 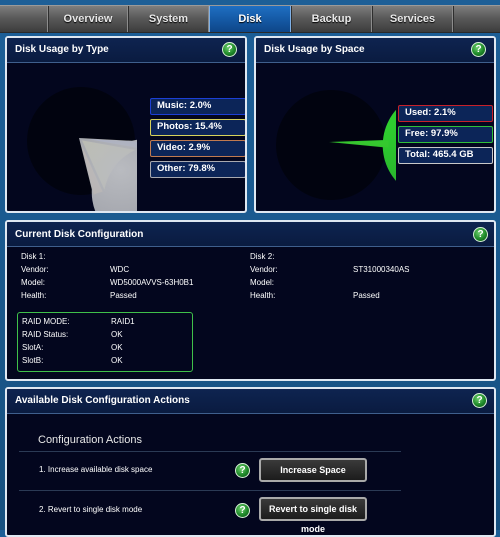 I want to click on legend-other: Other: 79.8%, so click(x=197, y=169).